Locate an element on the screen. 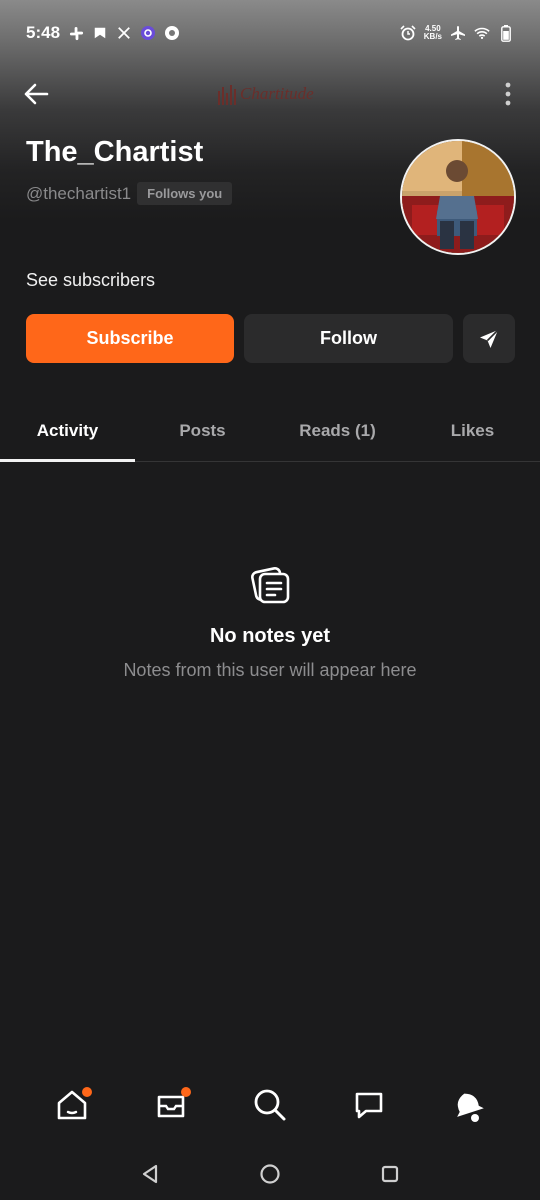 Image resolution: width=540 pixels, height=1200 pixels. tab-posts: Posts is located at coordinates (202, 431).